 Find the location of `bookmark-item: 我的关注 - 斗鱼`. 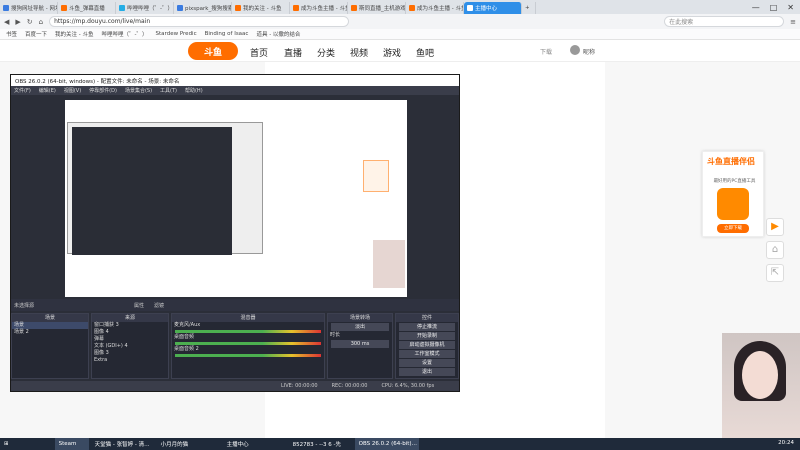

bookmark-item: 我的关注 - 斗鱼 is located at coordinates (74, 34).